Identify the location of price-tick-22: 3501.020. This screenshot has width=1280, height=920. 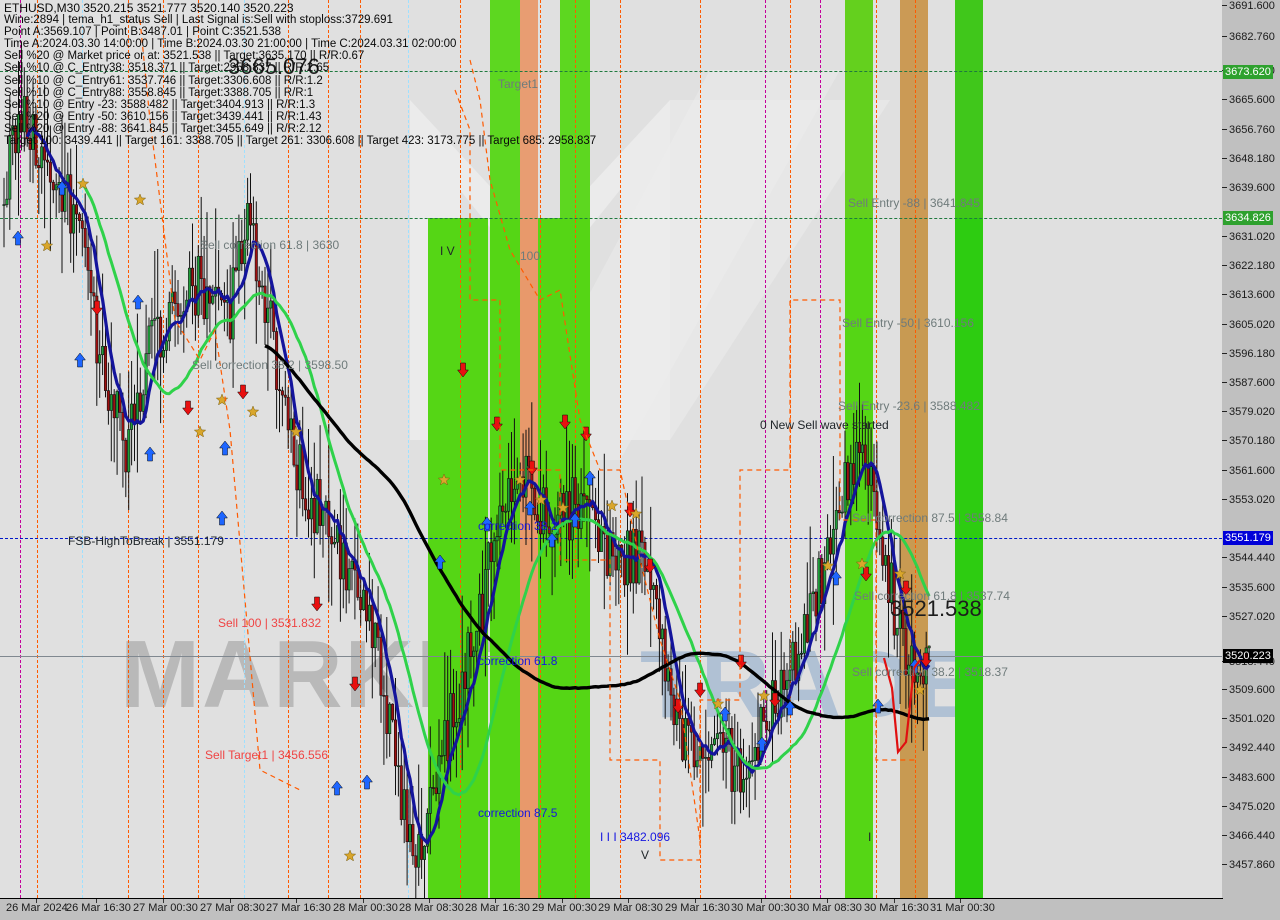
(1251, 719).